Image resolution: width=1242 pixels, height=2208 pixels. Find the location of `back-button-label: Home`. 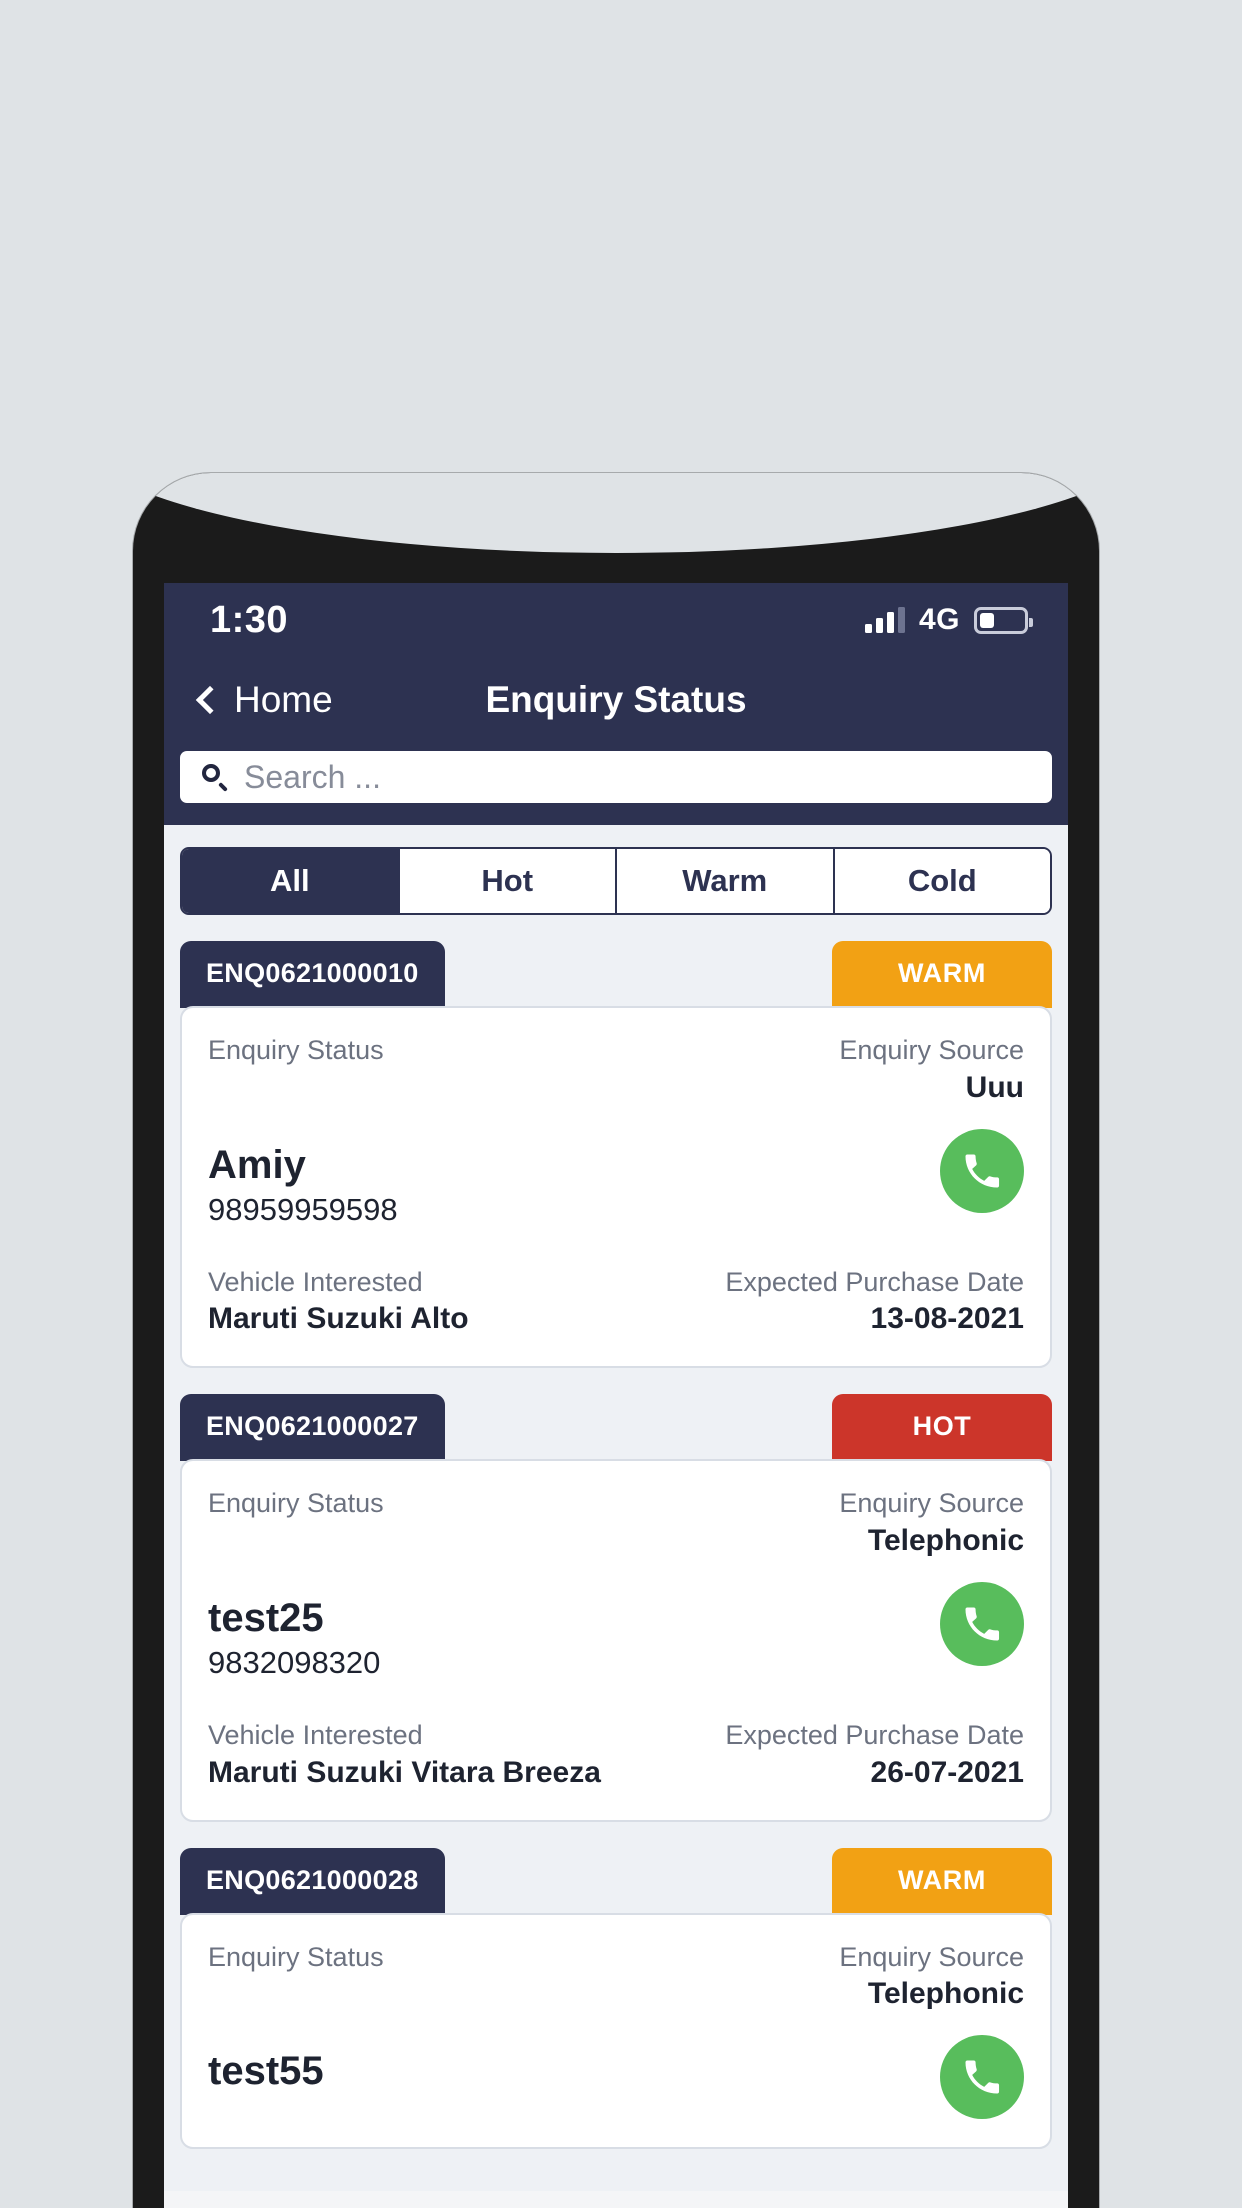

back-button-label: Home is located at coordinates (283, 699).